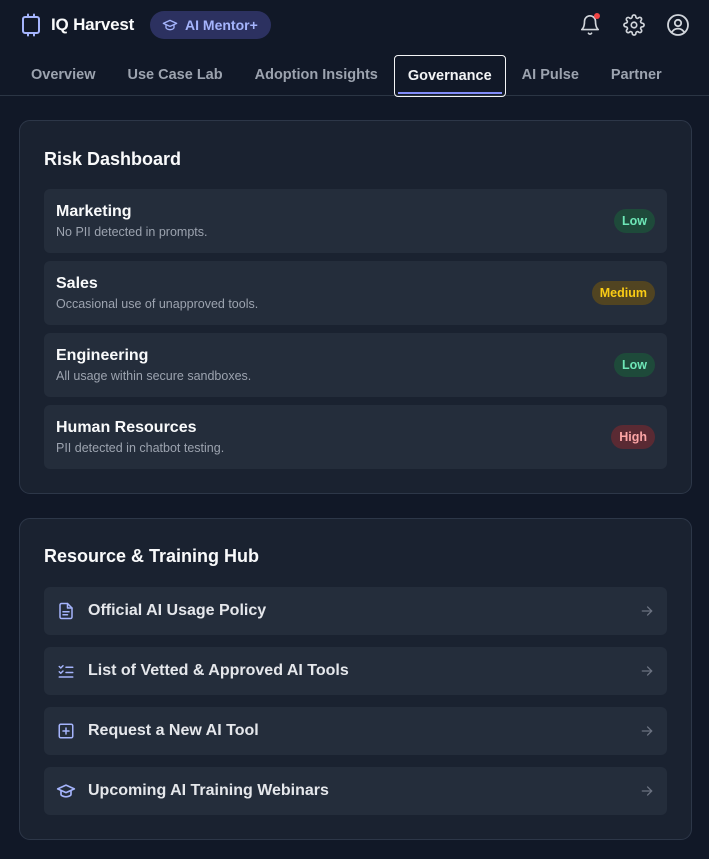 The width and height of the screenshot is (709, 859). I want to click on risk-level-badge: High, so click(633, 437).